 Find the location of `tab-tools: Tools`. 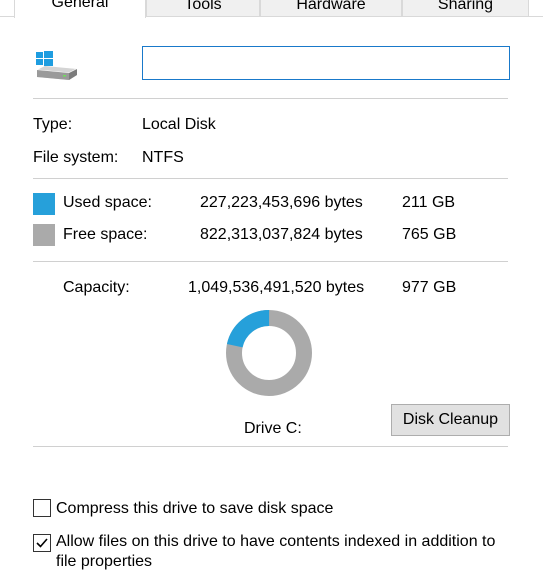

tab-tools: Tools is located at coordinates (203, 8).